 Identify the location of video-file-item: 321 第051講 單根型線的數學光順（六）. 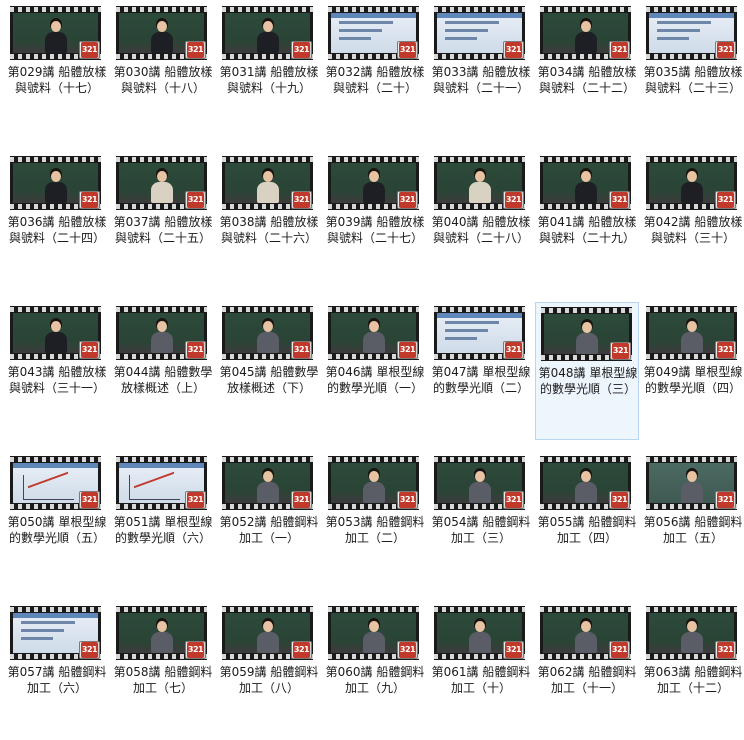
(163, 521).